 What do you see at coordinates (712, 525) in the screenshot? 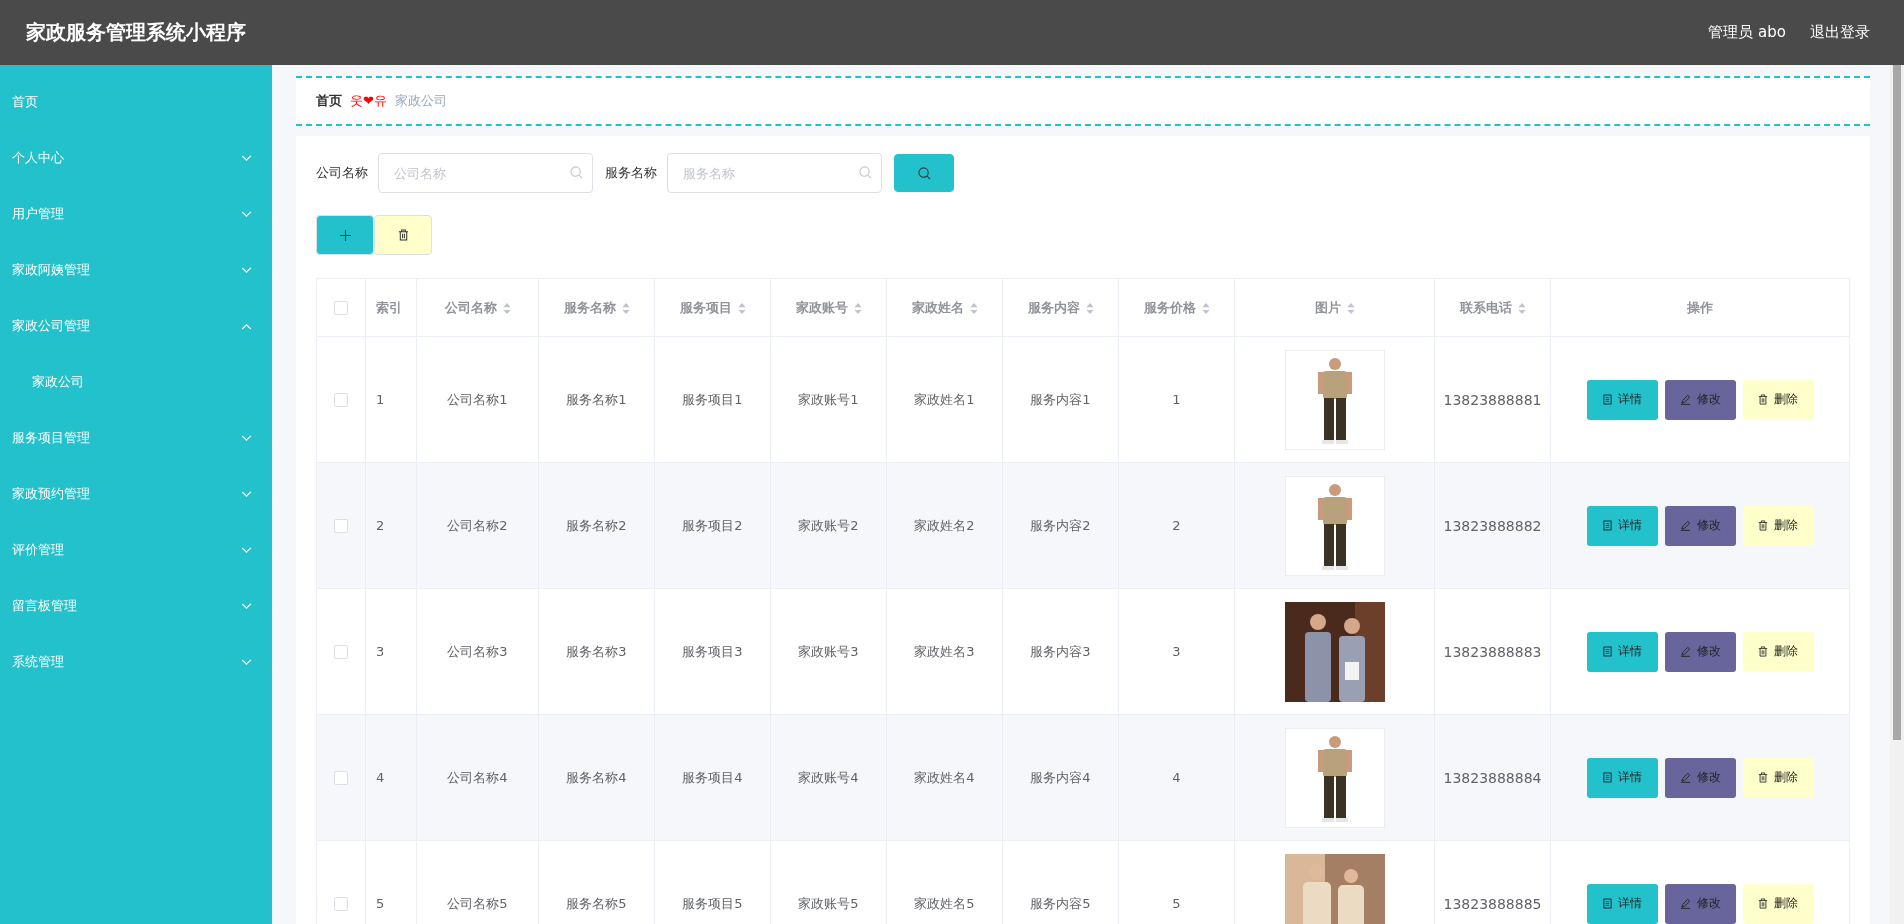
I see `table-cell: 服务项目2` at bounding box center [712, 525].